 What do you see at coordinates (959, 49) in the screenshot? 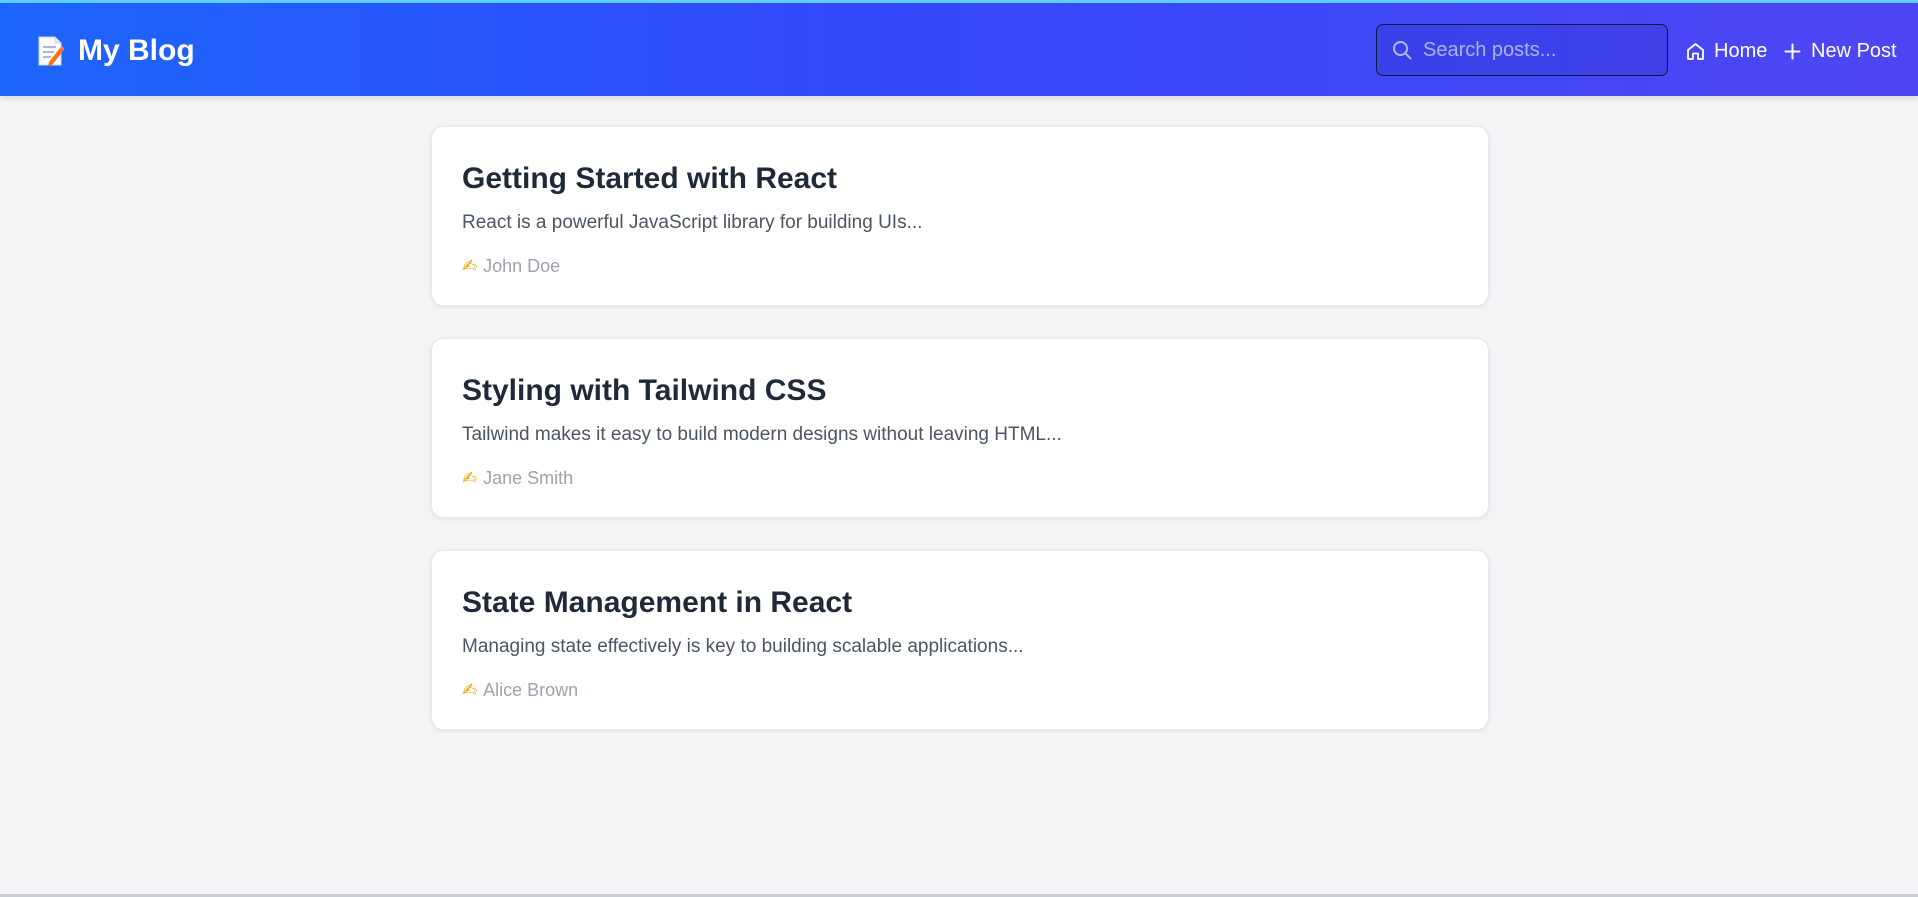
I see `navbar: My Blog Home New Post` at bounding box center [959, 49].